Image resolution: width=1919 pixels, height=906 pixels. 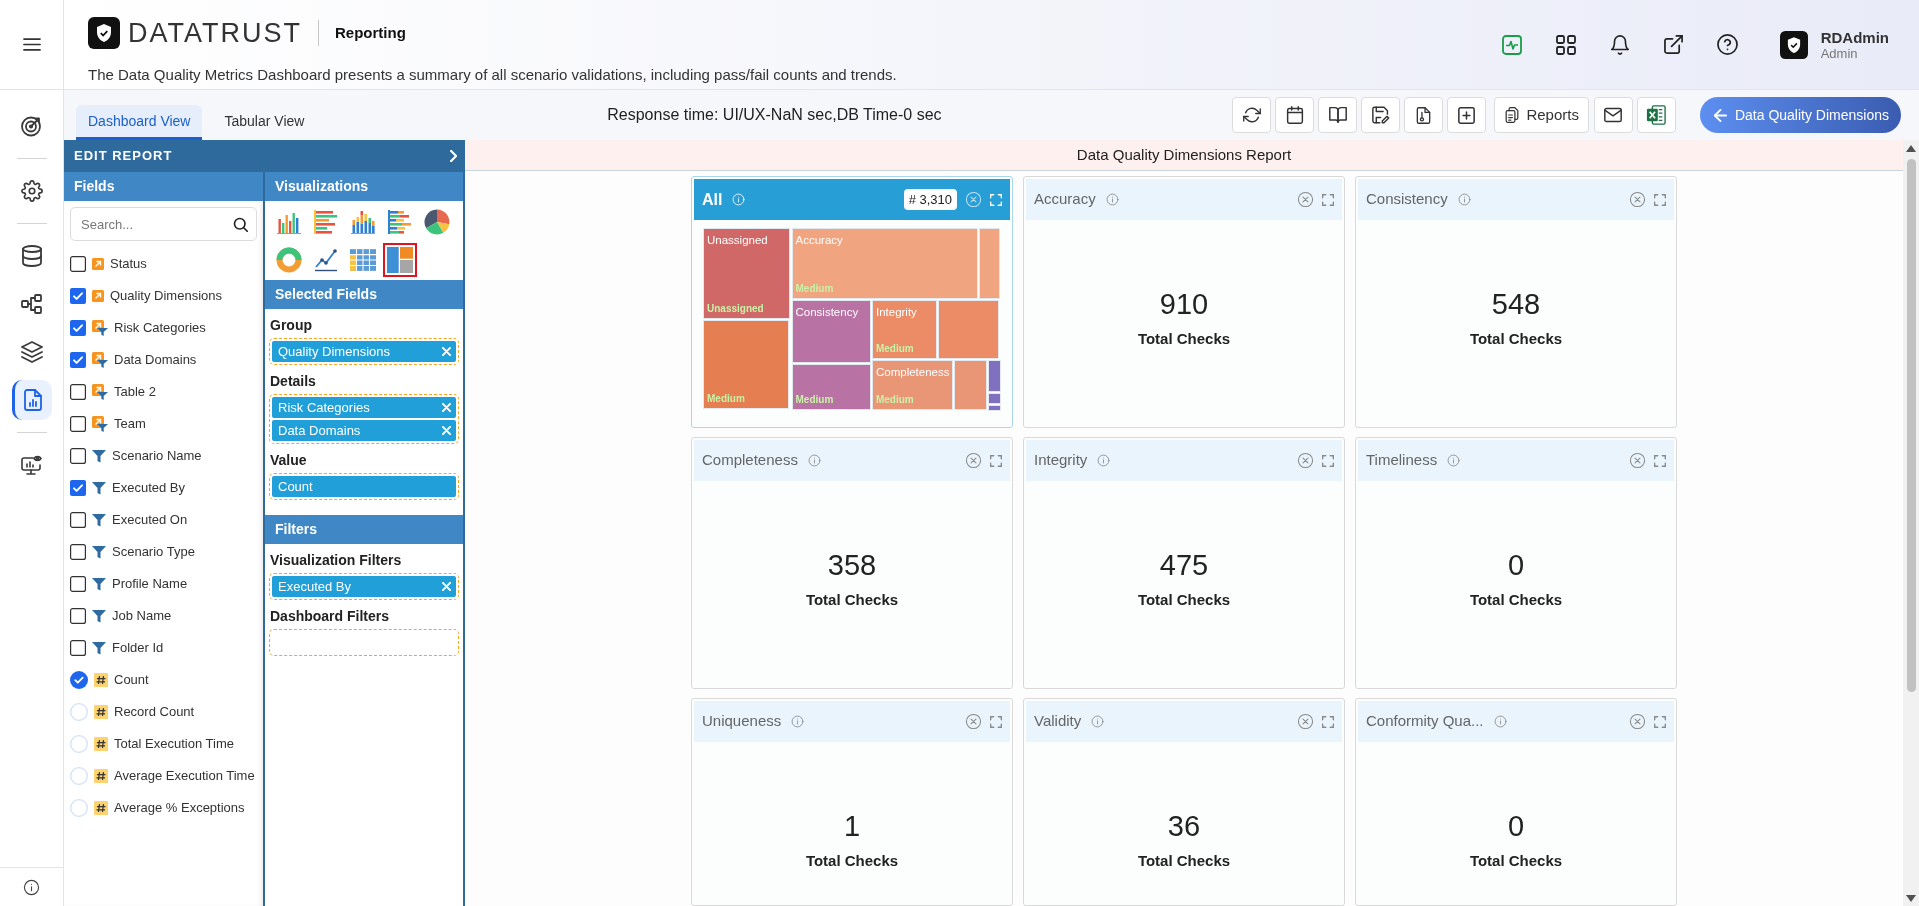 What do you see at coordinates (1656, 115) in the screenshot?
I see `spreadsheet-button` at bounding box center [1656, 115].